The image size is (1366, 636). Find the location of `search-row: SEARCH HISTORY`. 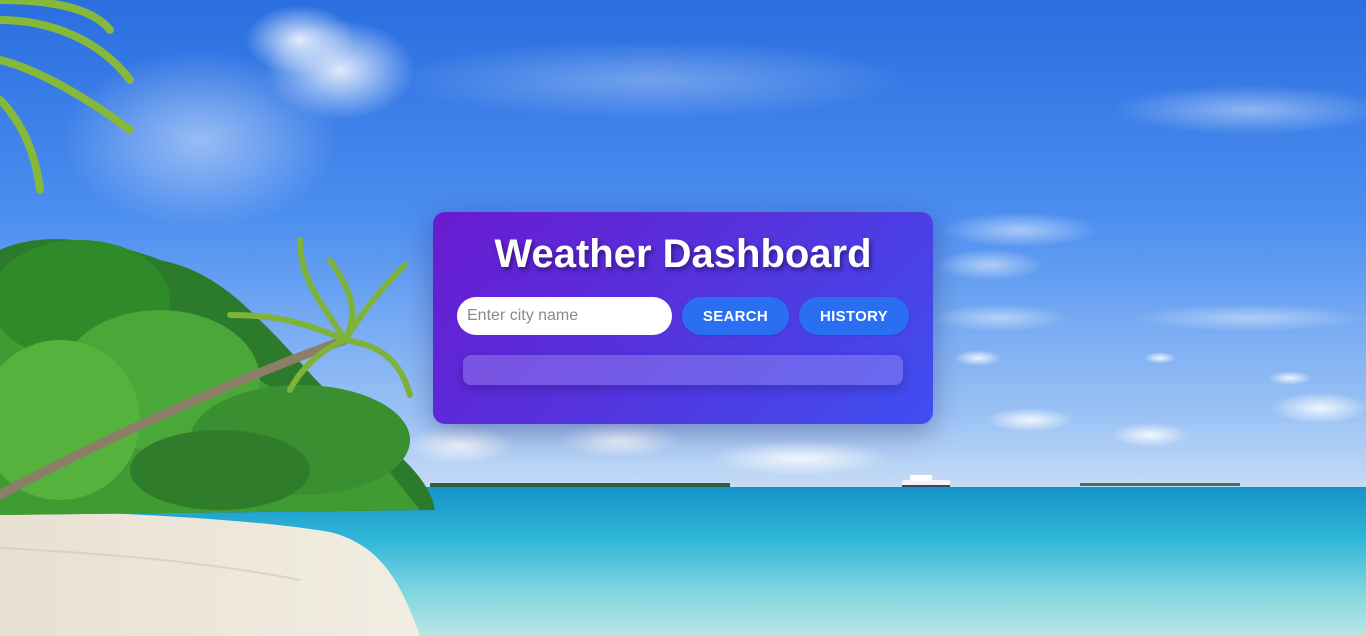

search-row: SEARCH HISTORY is located at coordinates (687, 316).